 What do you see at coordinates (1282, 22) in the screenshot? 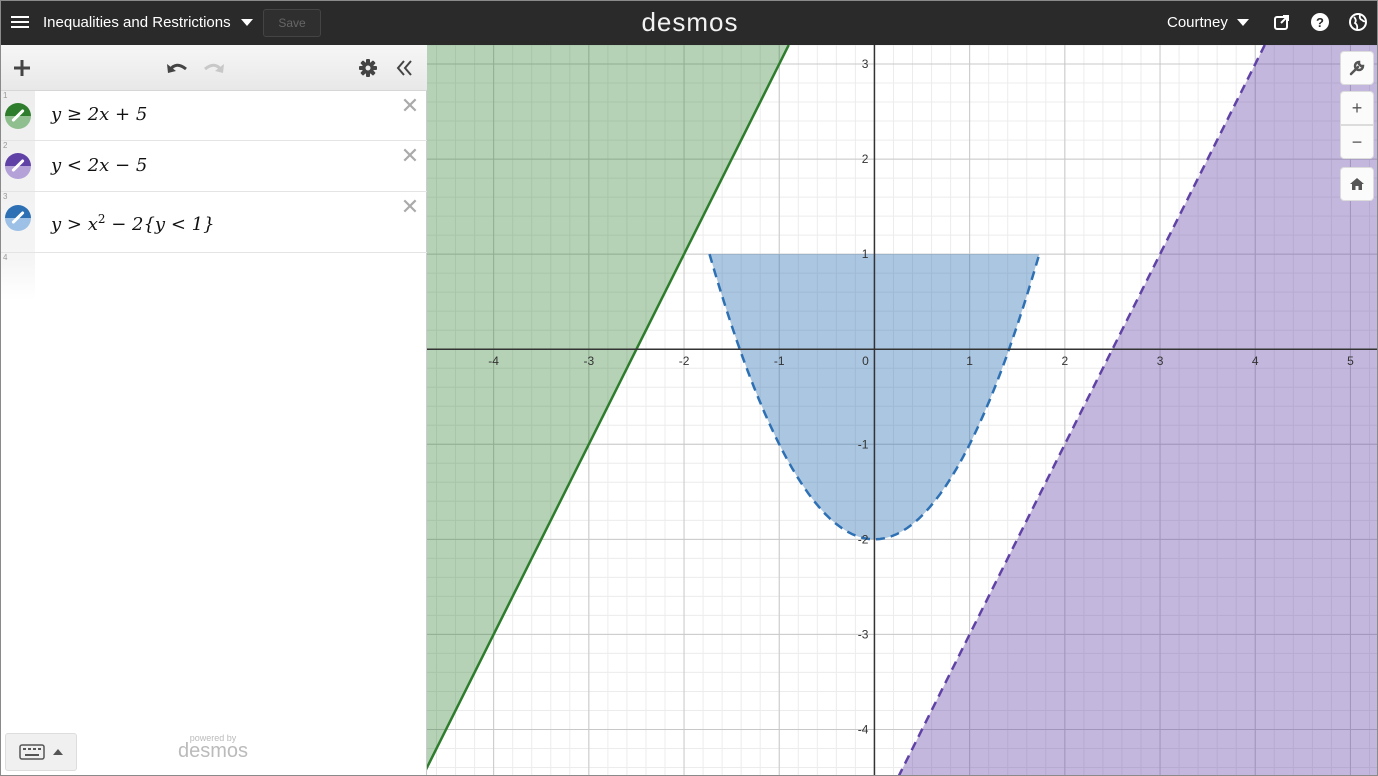
I see `share-icon` at bounding box center [1282, 22].